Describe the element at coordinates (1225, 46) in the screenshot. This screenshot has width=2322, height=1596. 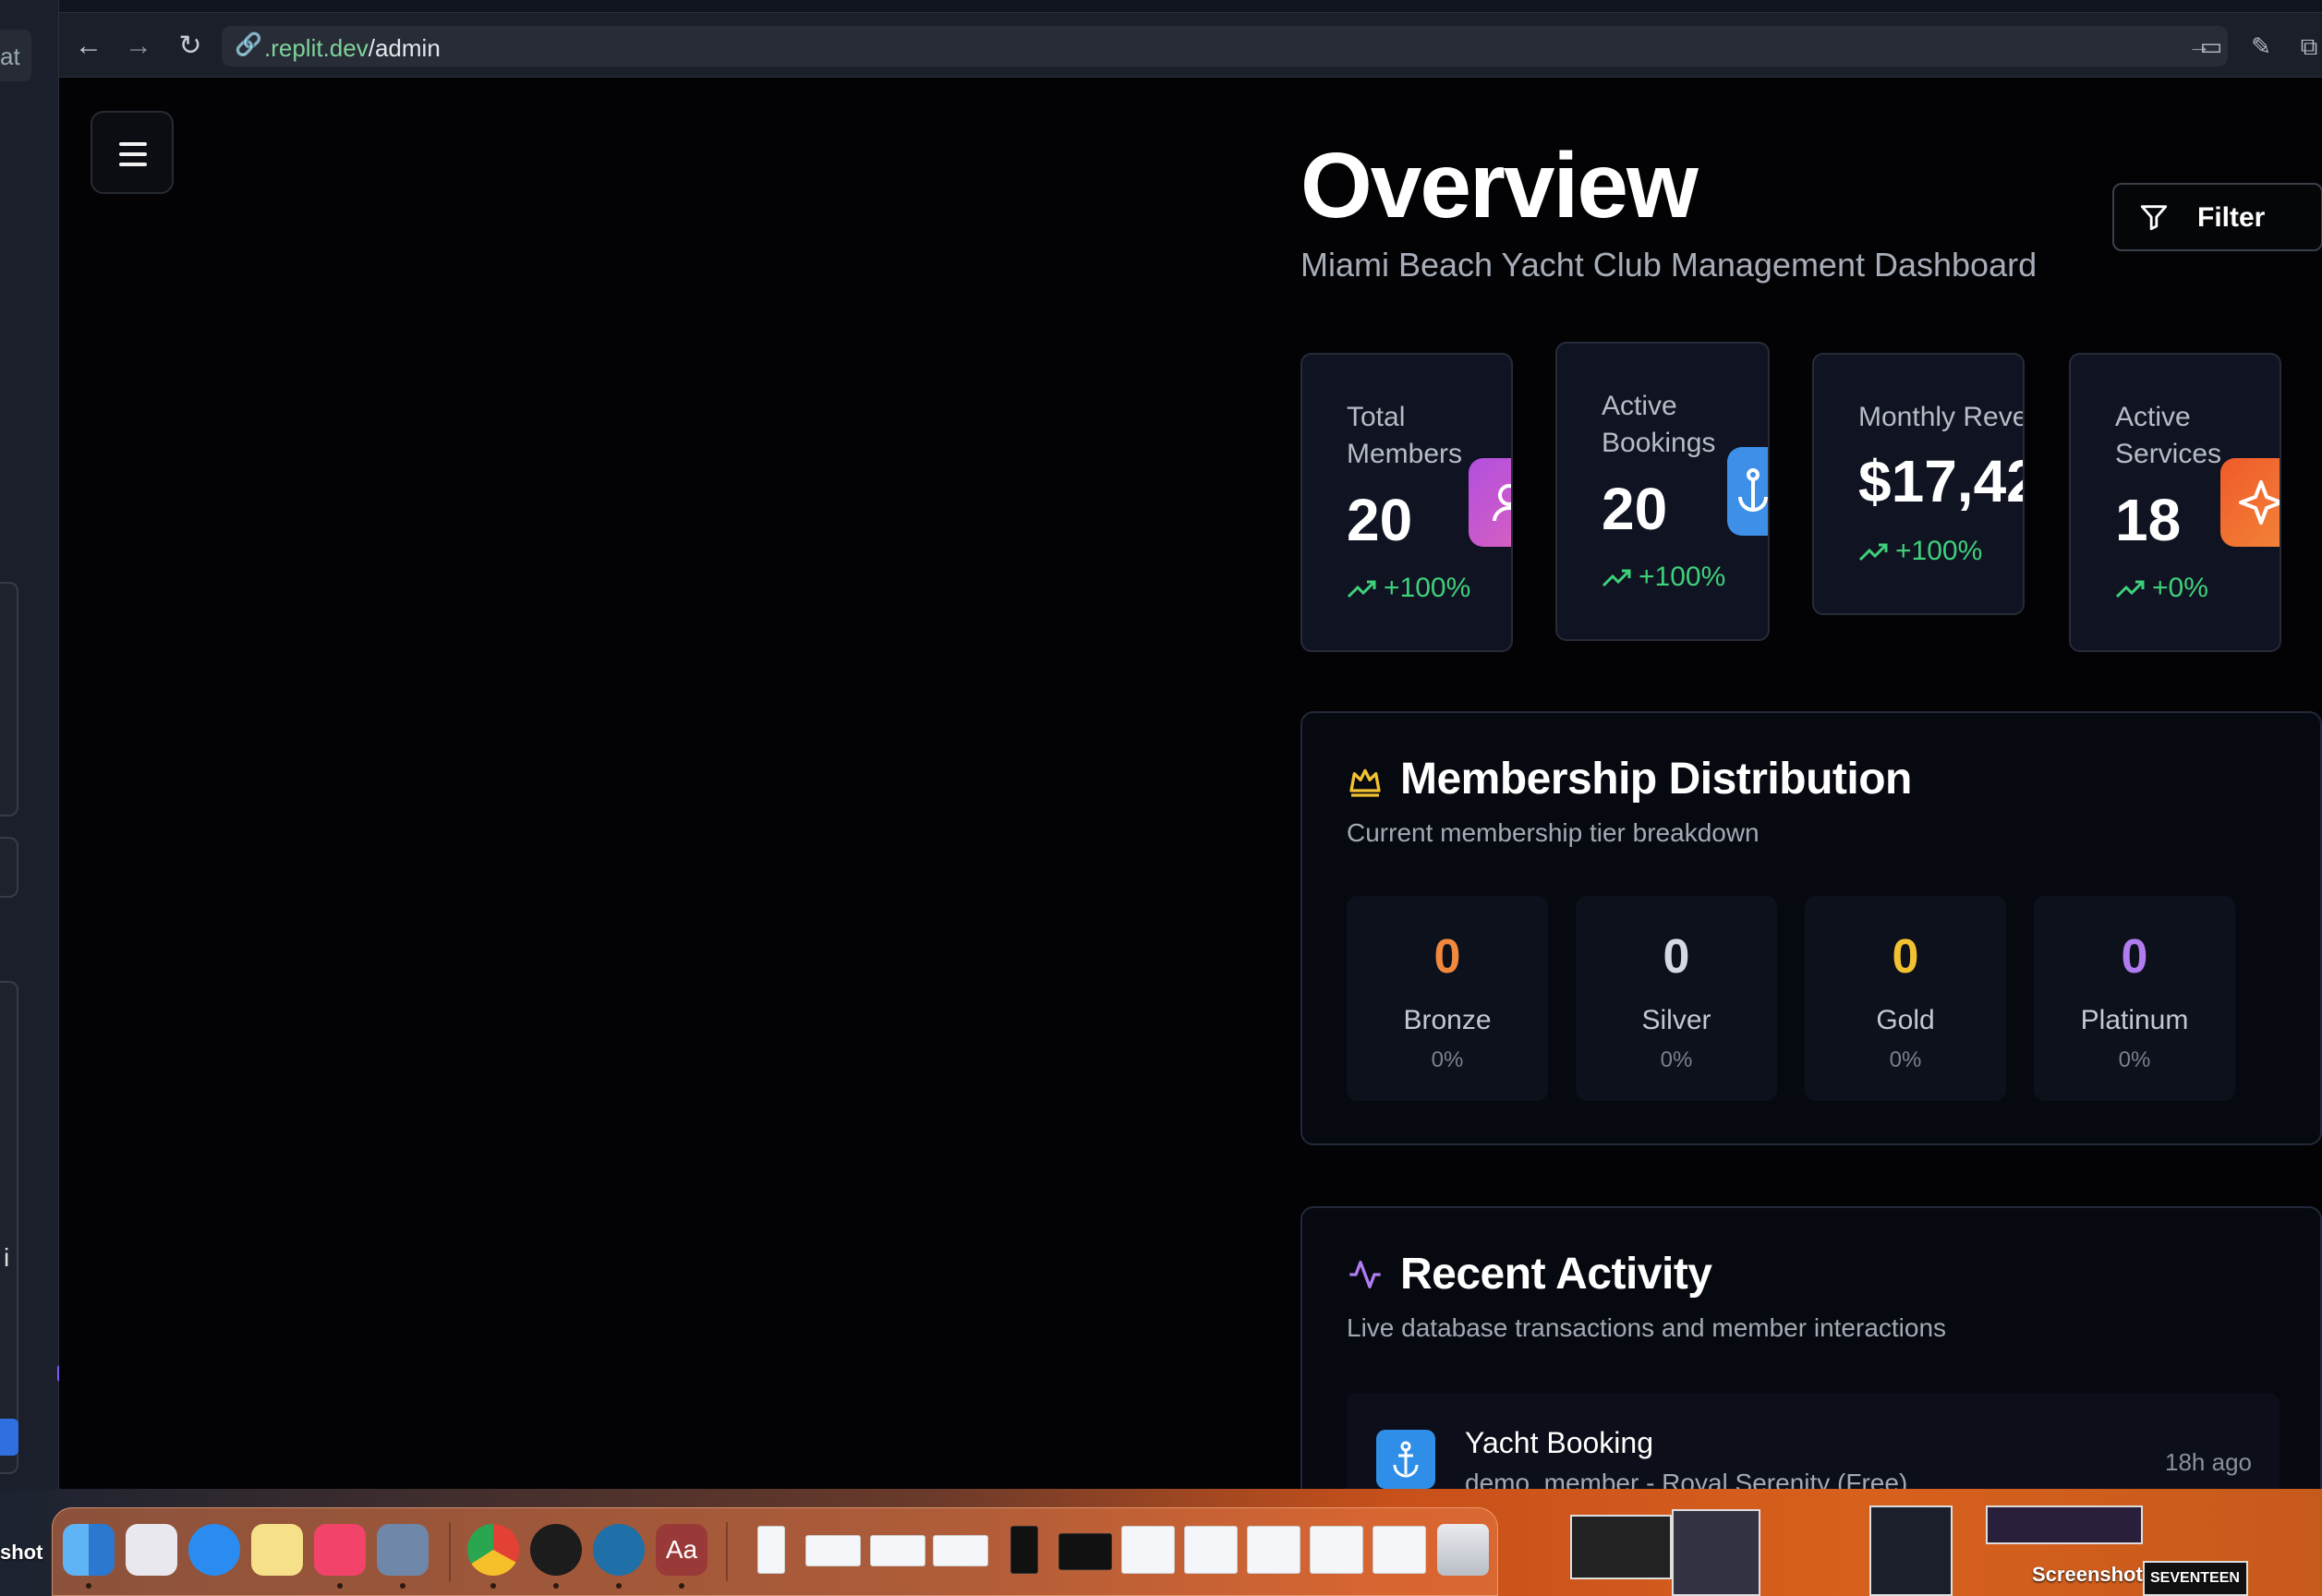
I see `address-bar: 🔗 .replit.dev/admin →` at that location.